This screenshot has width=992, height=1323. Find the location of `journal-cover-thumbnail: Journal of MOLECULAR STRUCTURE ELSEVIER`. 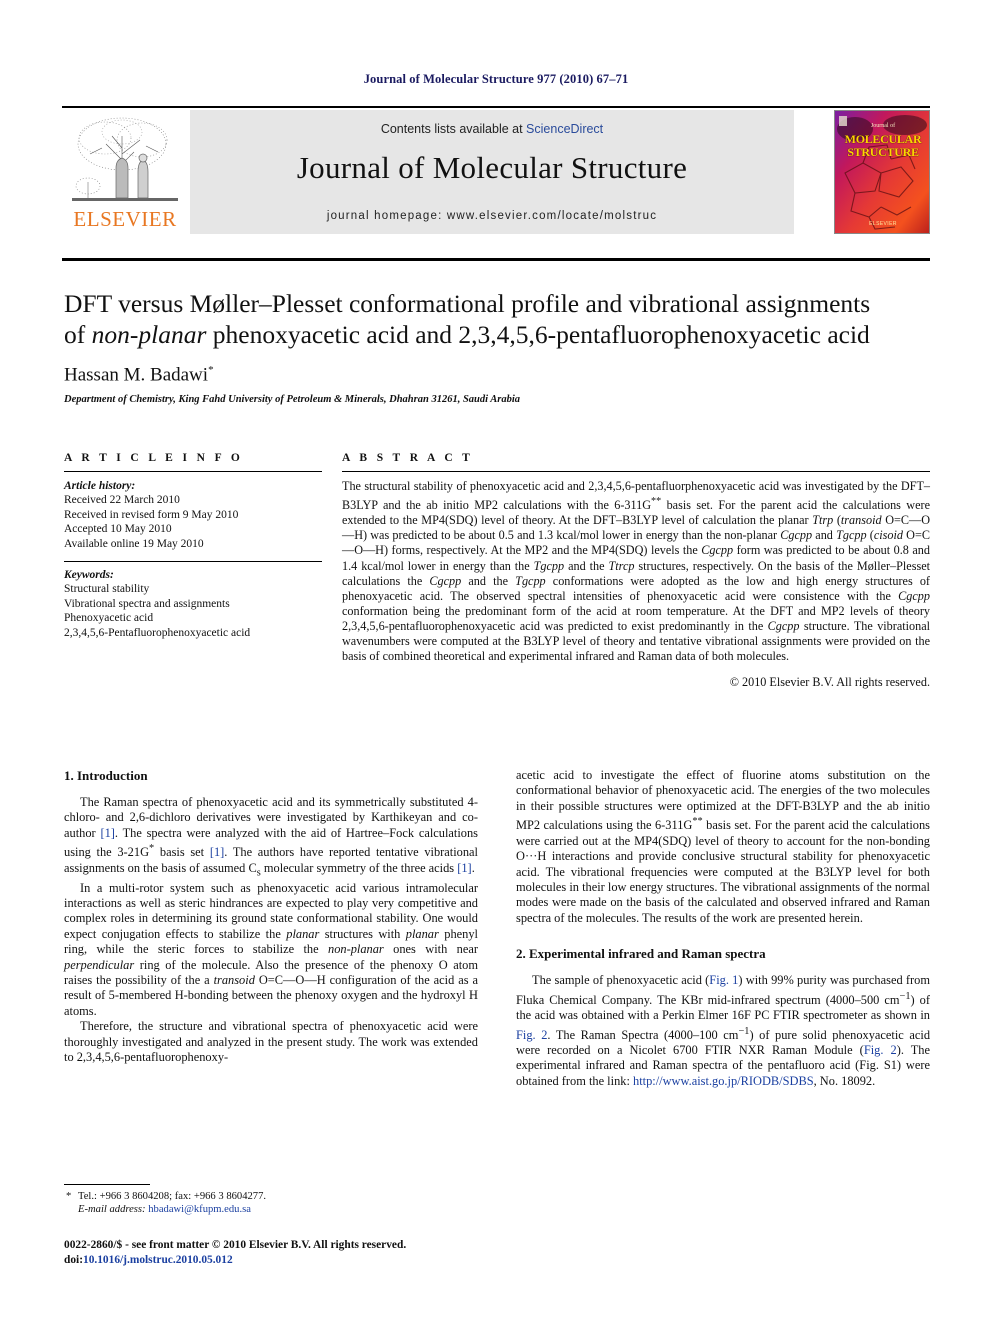

journal-cover-thumbnail: Journal of MOLECULAR STRUCTURE ELSEVIER is located at coordinates (882, 172).